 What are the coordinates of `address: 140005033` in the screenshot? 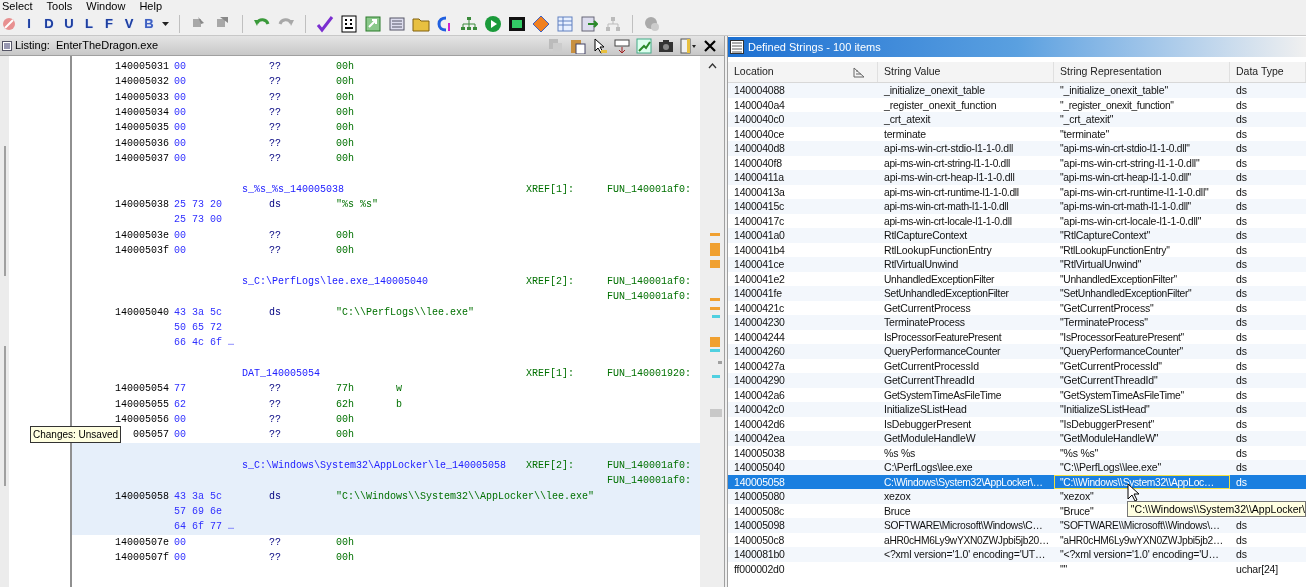 It's located at (142, 97).